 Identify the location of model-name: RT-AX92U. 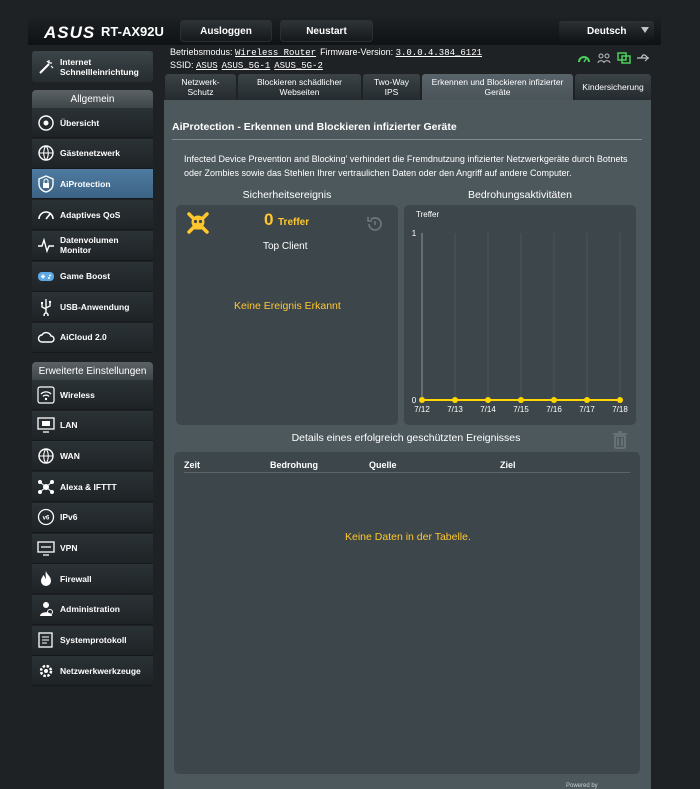
(132, 31).